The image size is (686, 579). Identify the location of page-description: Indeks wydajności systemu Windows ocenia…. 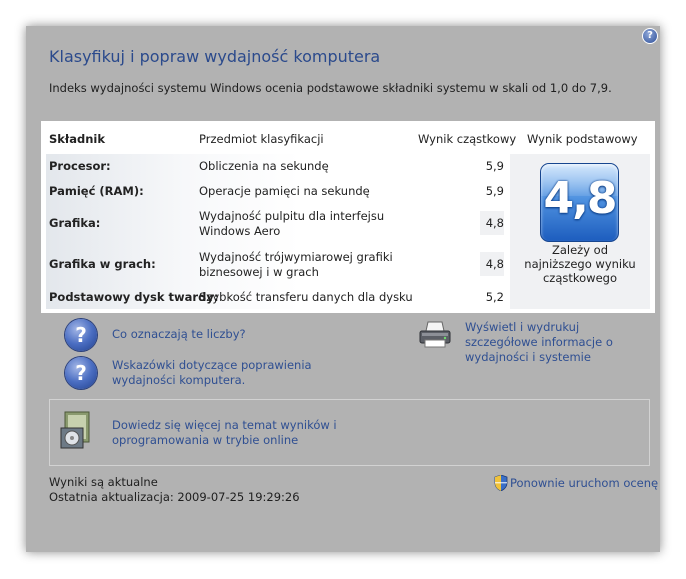
(330, 88).